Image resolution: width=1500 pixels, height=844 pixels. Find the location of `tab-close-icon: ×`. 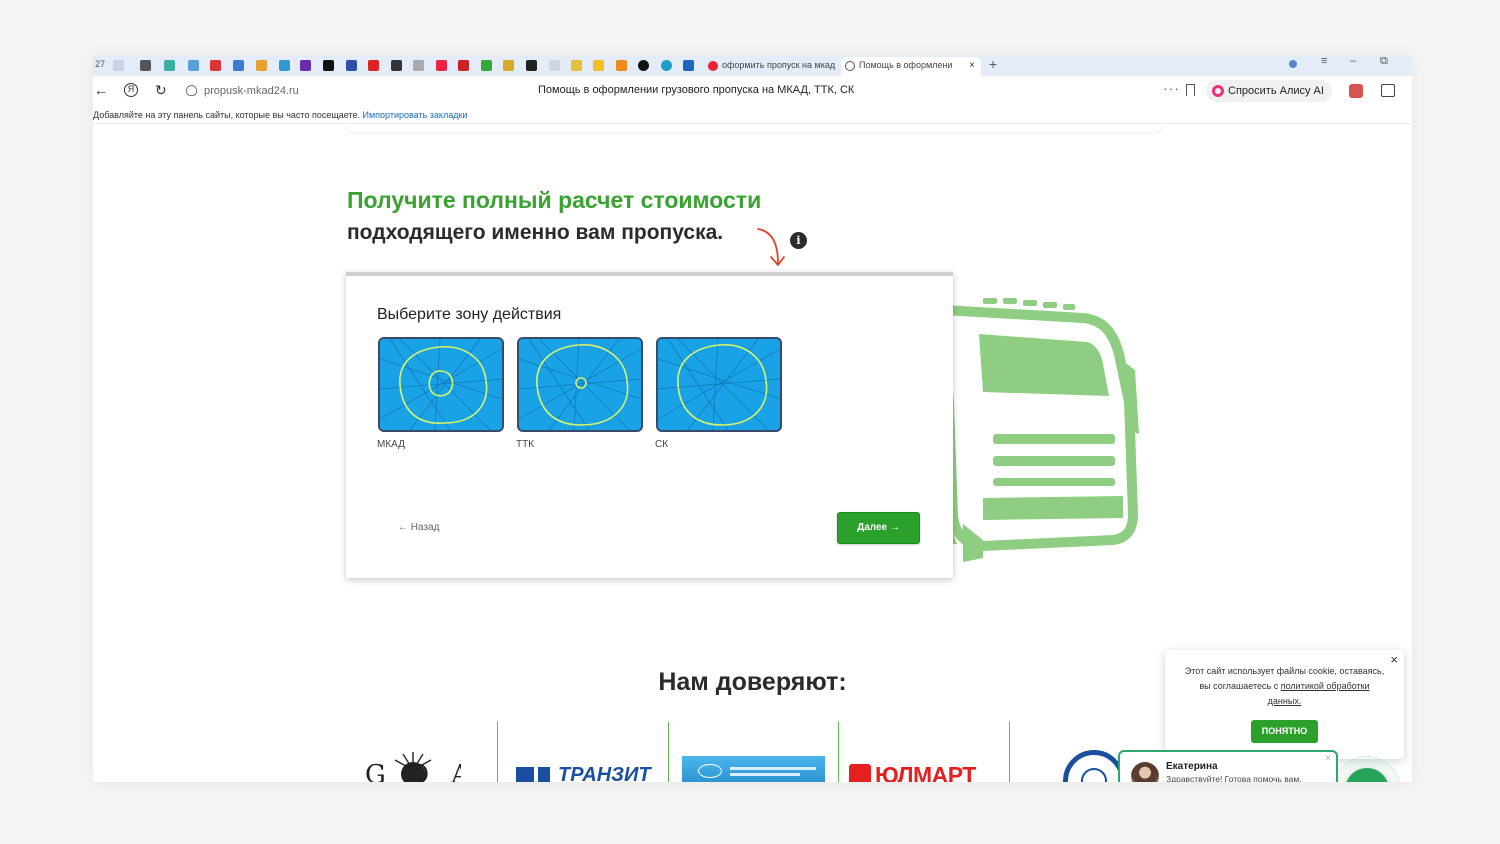

tab-close-icon: × is located at coordinates (972, 65).